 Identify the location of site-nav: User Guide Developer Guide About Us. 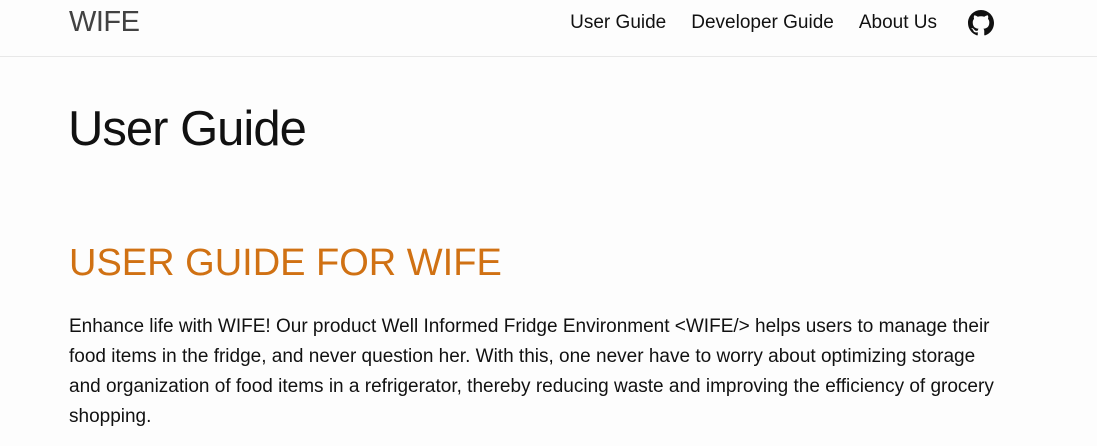
(782, 23).